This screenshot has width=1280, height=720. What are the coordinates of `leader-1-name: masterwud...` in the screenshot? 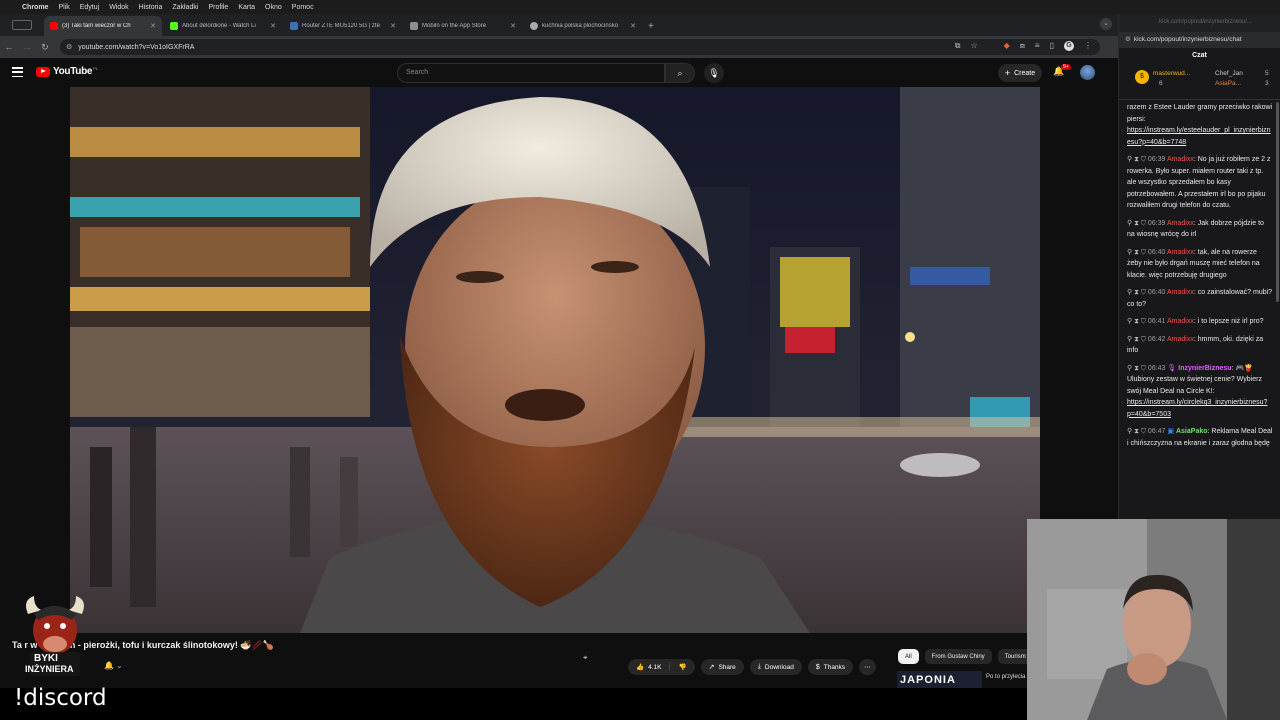 It's located at (1171, 73).